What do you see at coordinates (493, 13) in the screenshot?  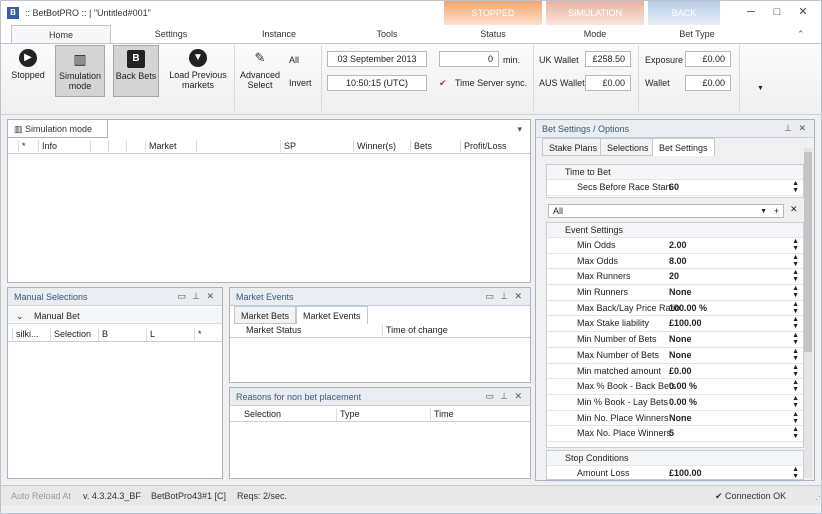 I see `context-tab-stopped: STOPPED` at bounding box center [493, 13].